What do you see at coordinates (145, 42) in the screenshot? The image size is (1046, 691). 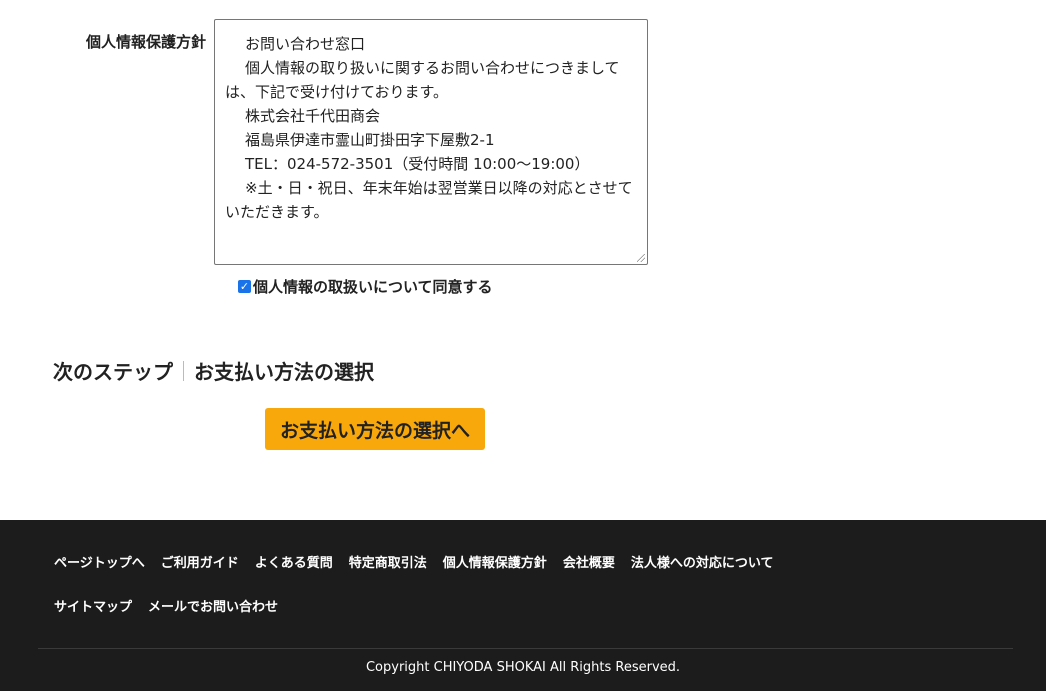 I see `privacy-policy-label: 個人情報保護方針` at bounding box center [145, 42].